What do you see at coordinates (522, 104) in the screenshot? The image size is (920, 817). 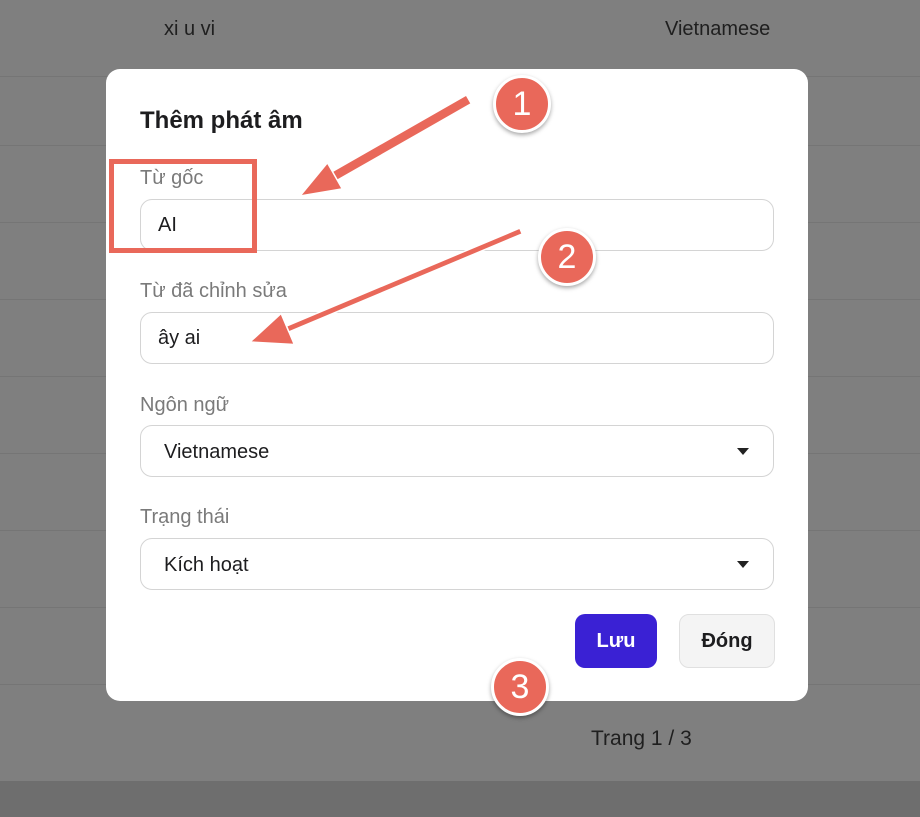 I see `annotation-badge-1: 1` at bounding box center [522, 104].